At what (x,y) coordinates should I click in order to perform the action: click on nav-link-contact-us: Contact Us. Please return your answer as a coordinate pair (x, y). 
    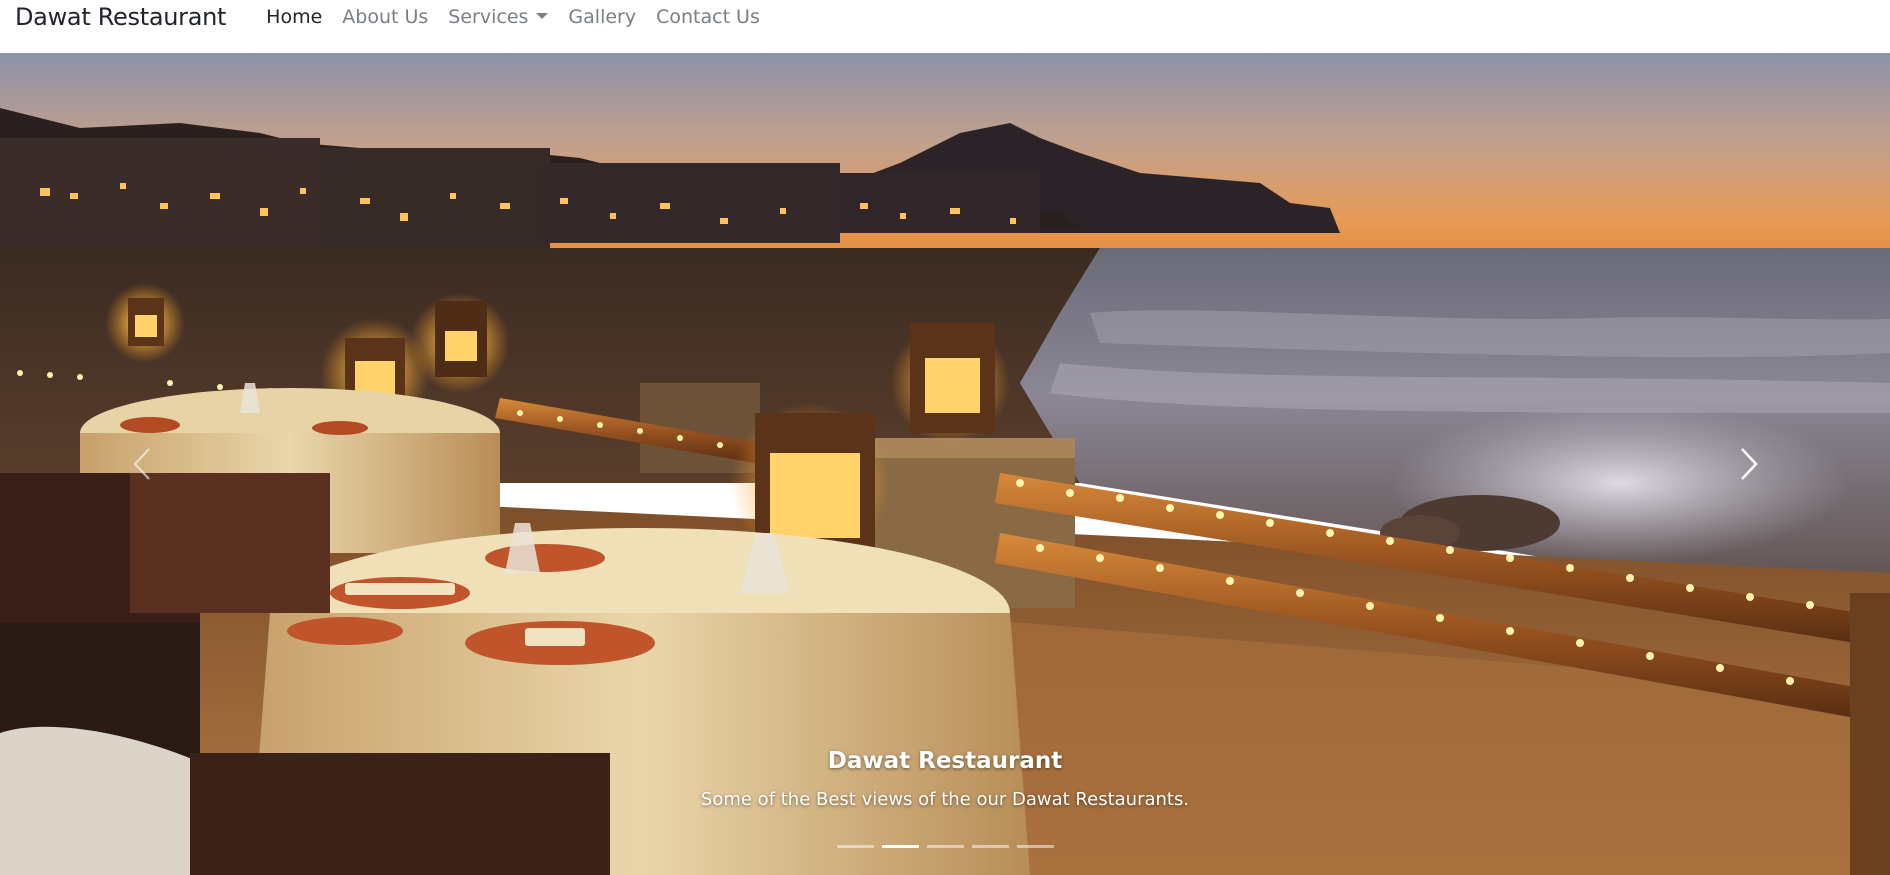
    Looking at the image, I should click on (708, 17).